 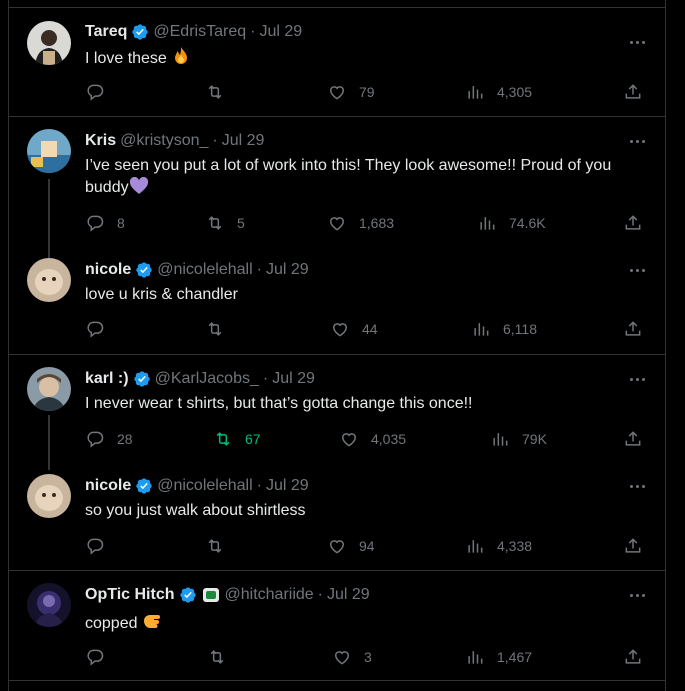 I want to click on handle: @kristyson_, so click(x=164, y=141).